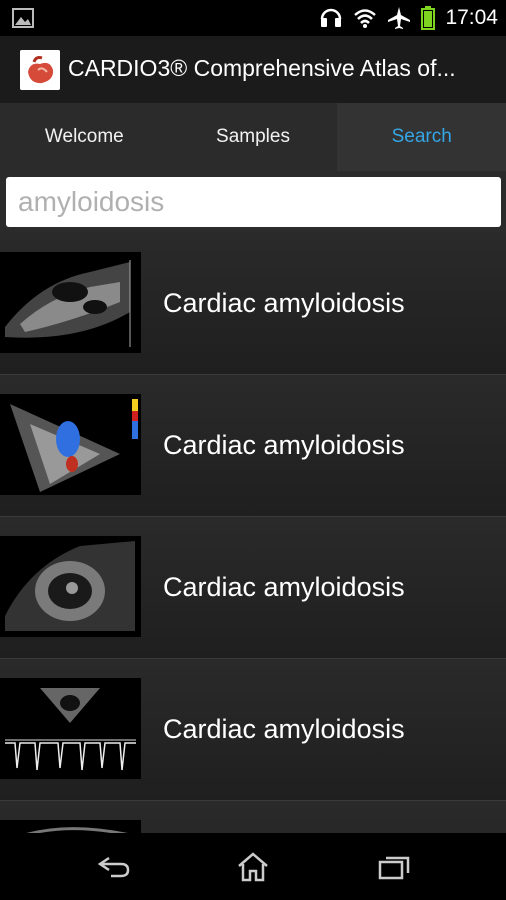 Image resolution: width=506 pixels, height=900 pixels. Describe the element at coordinates (399, 18) in the screenshot. I see `airplane-icon` at that location.